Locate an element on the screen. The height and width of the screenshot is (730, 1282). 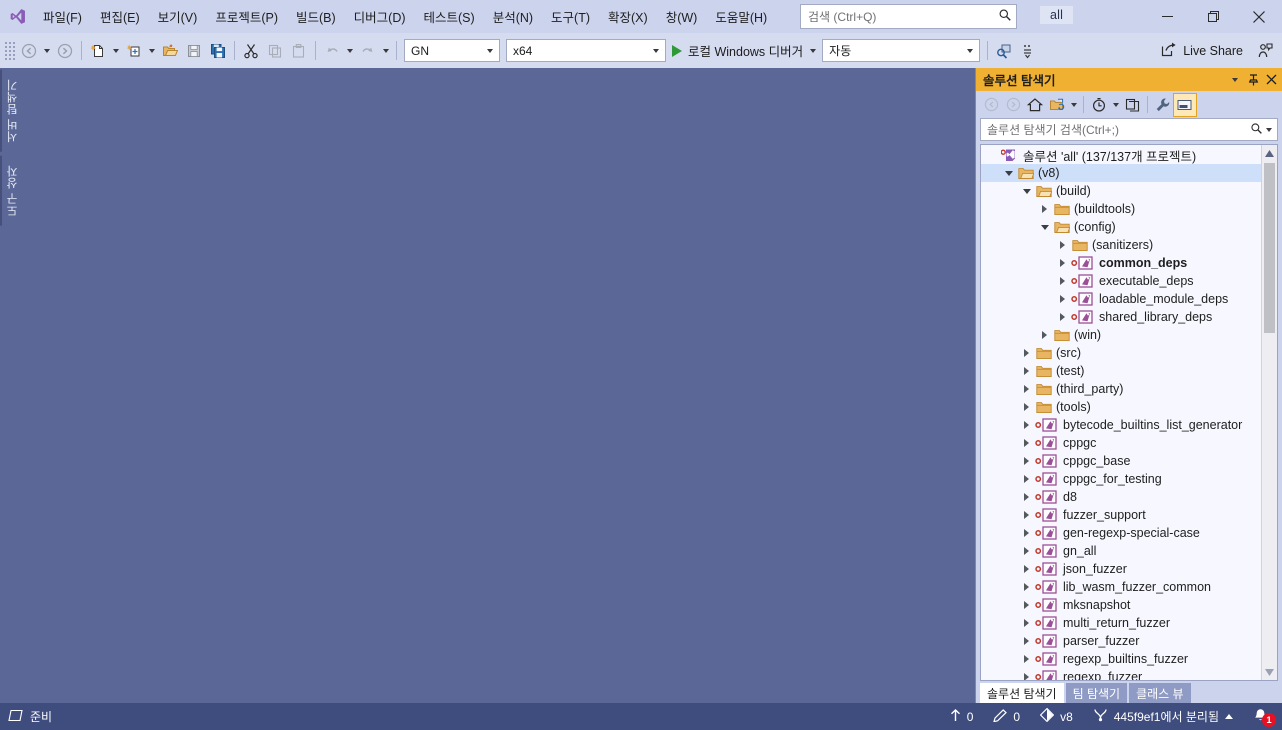
new-project-icon is located at coordinates (134, 51).